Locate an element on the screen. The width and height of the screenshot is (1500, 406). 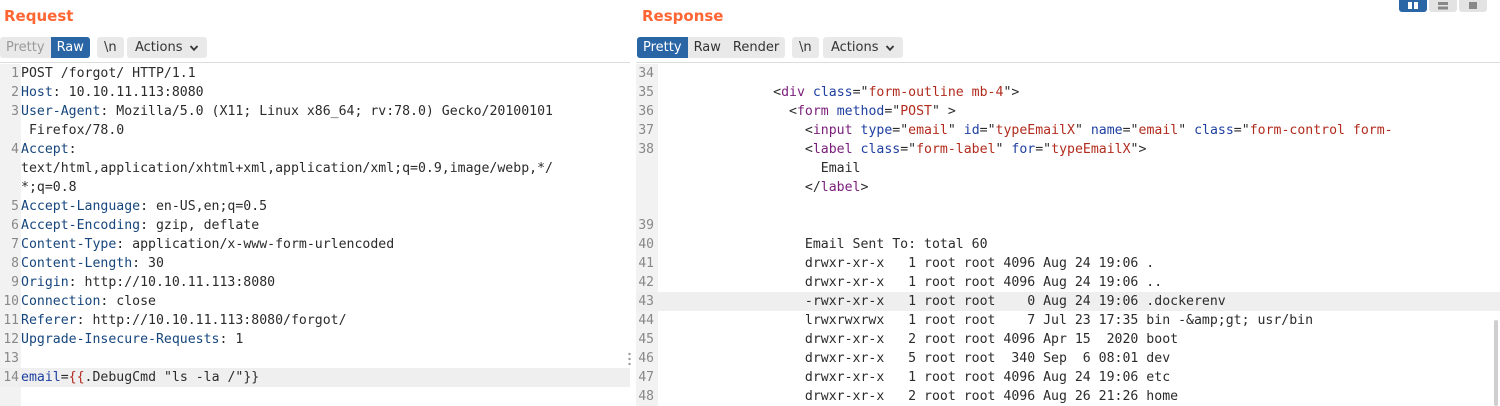
line-number: 44 is located at coordinates (646, 320).